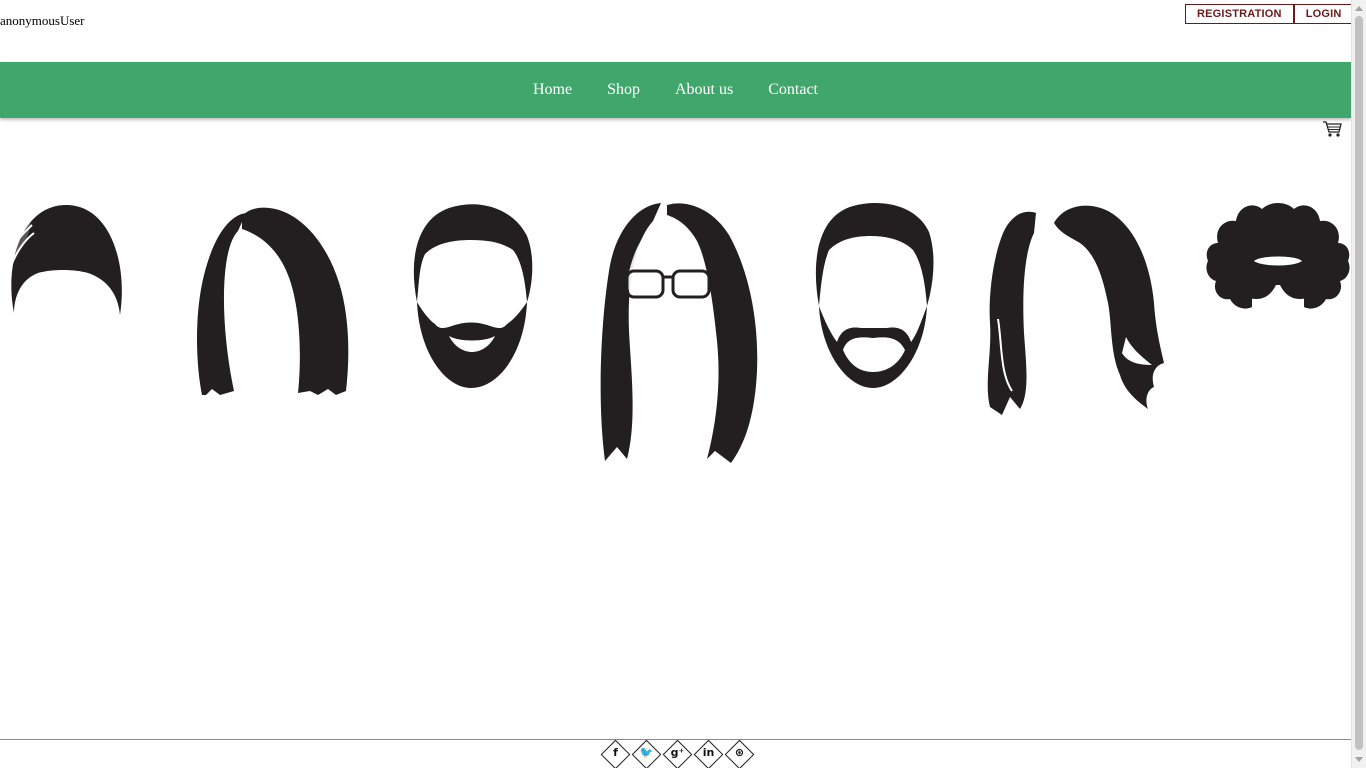  What do you see at coordinates (708, 753) in the screenshot?
I see `linkedin-icon: in` at bounding box center [708, 753].